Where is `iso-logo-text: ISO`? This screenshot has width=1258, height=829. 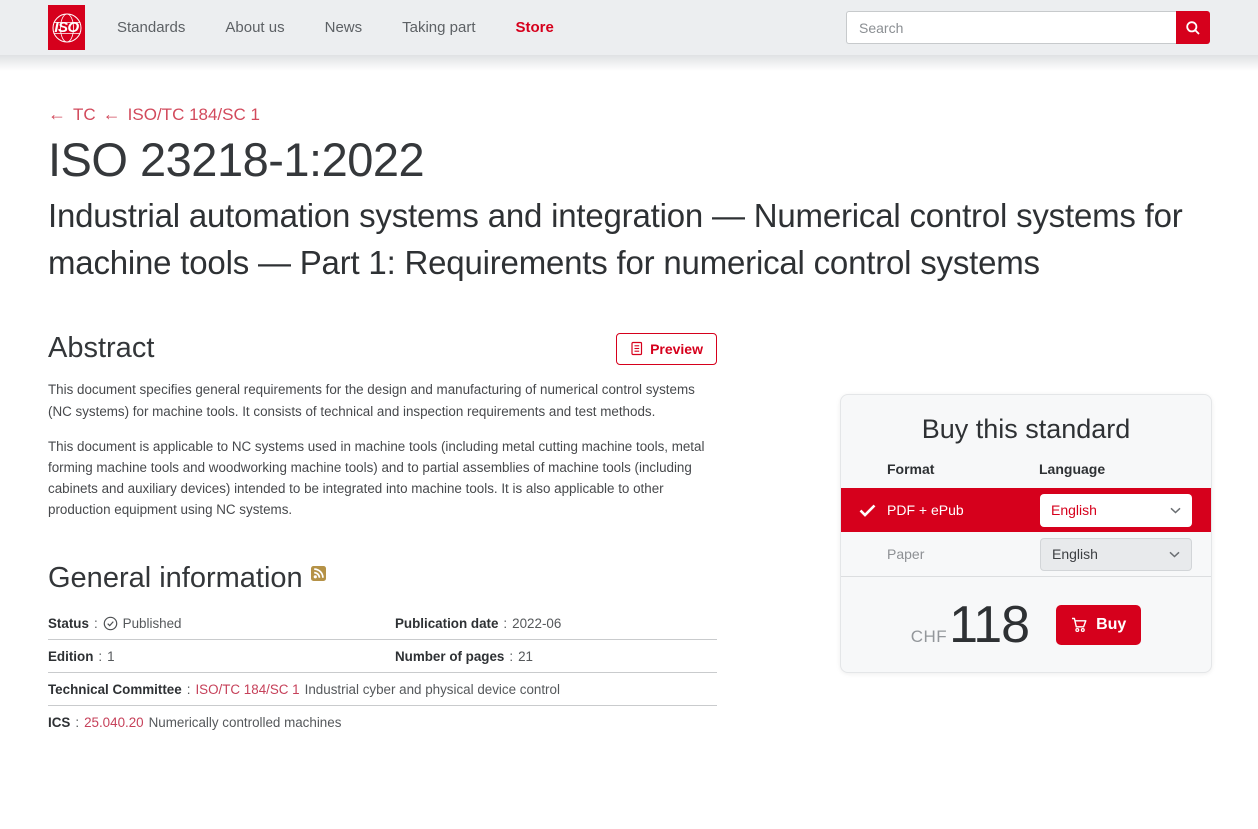
iso-logo-text: ISO is located at coordinates (66, 27).